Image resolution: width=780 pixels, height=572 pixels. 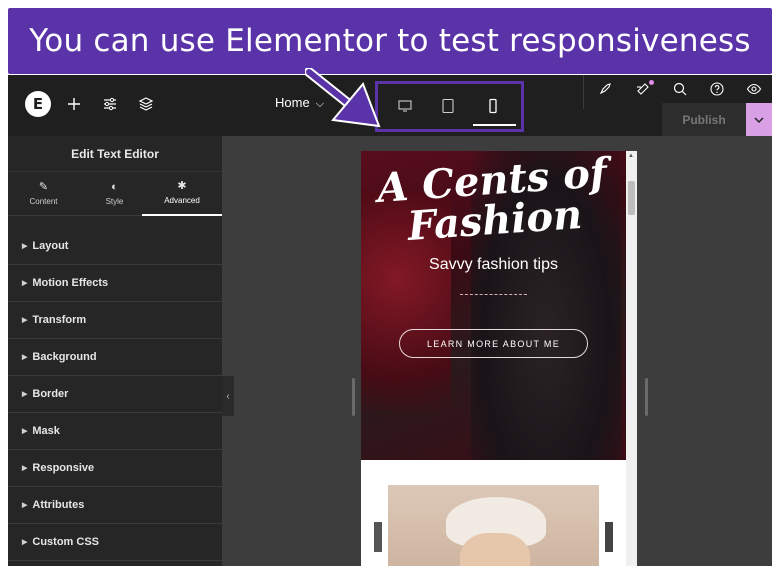 I want to click on scroll-up-icon: ▲, so click(x=631, y=156).